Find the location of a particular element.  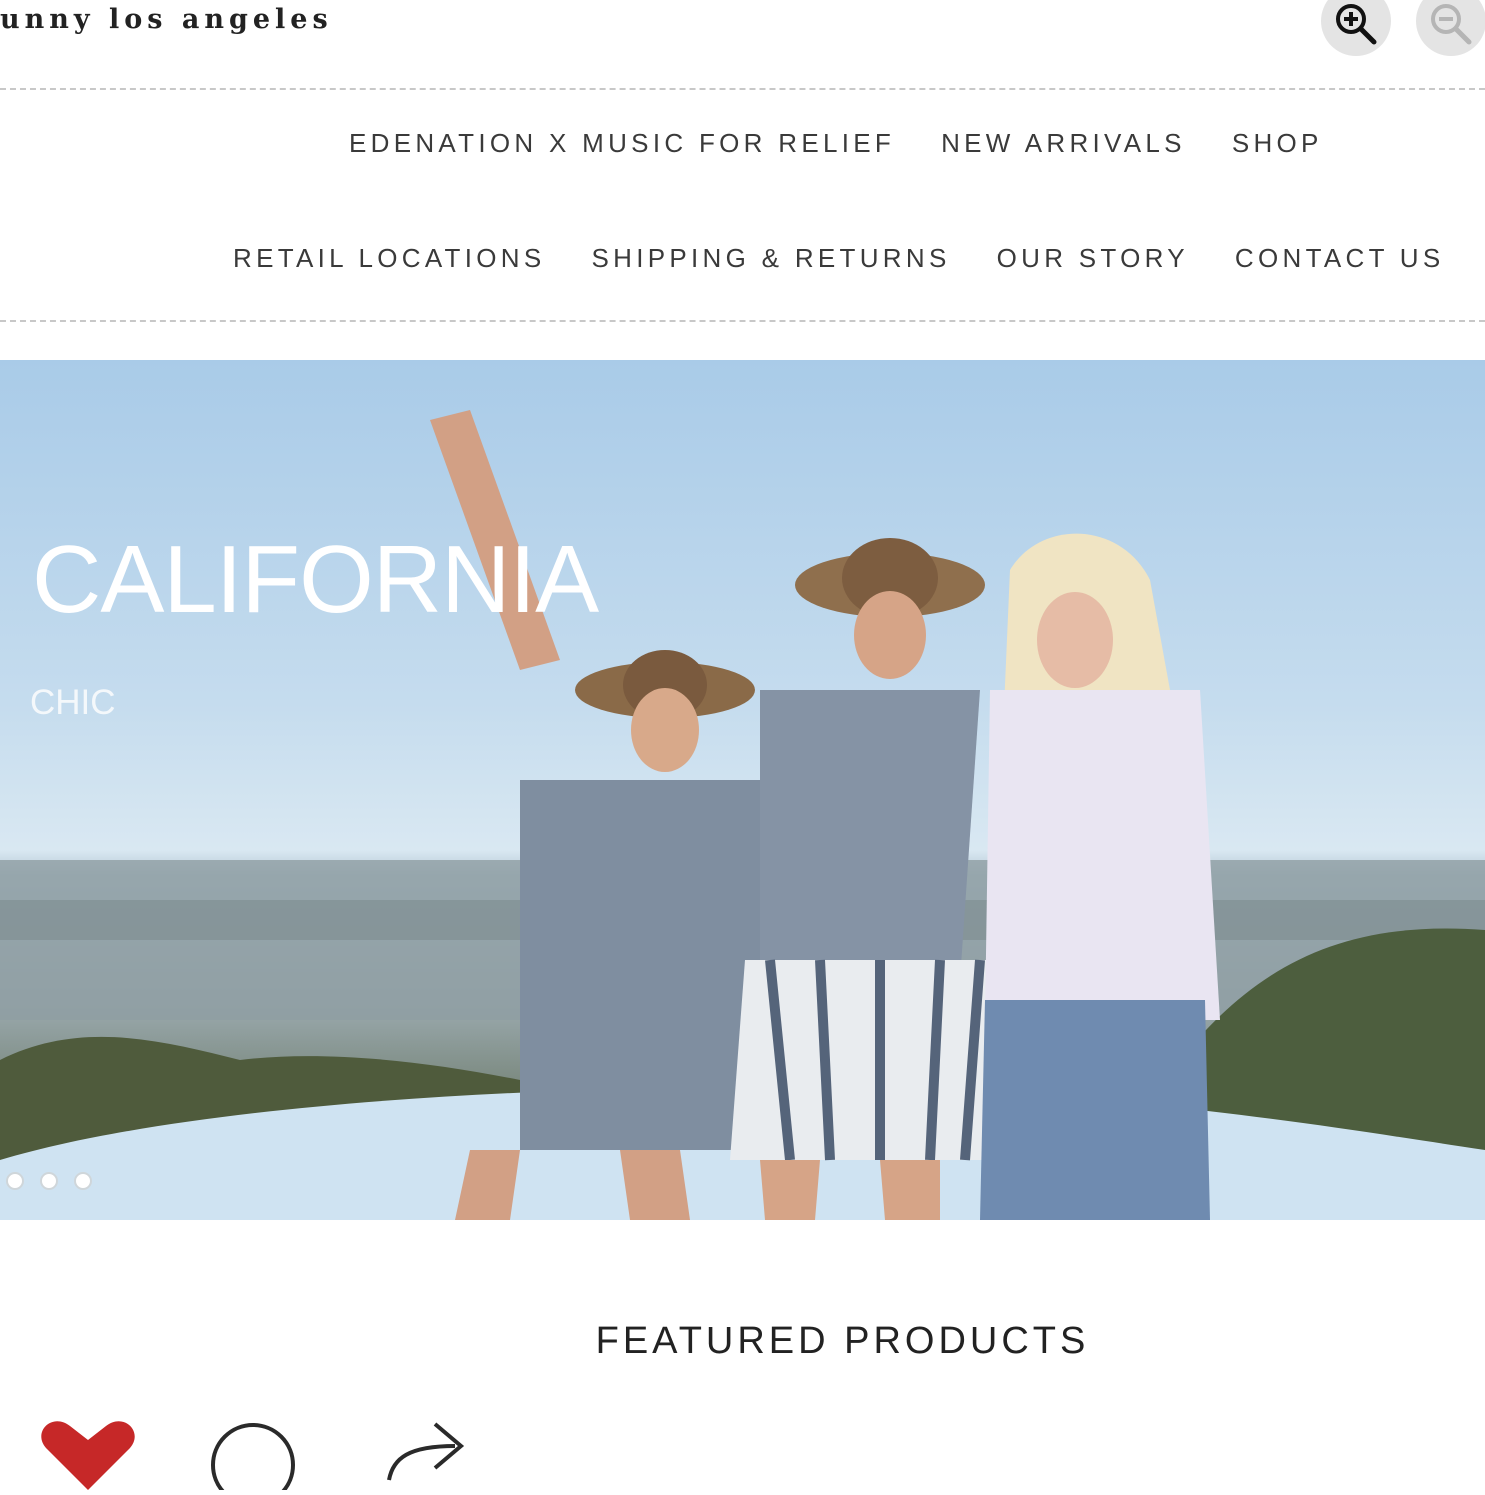

share-button is located at coordinates (427, 1453).